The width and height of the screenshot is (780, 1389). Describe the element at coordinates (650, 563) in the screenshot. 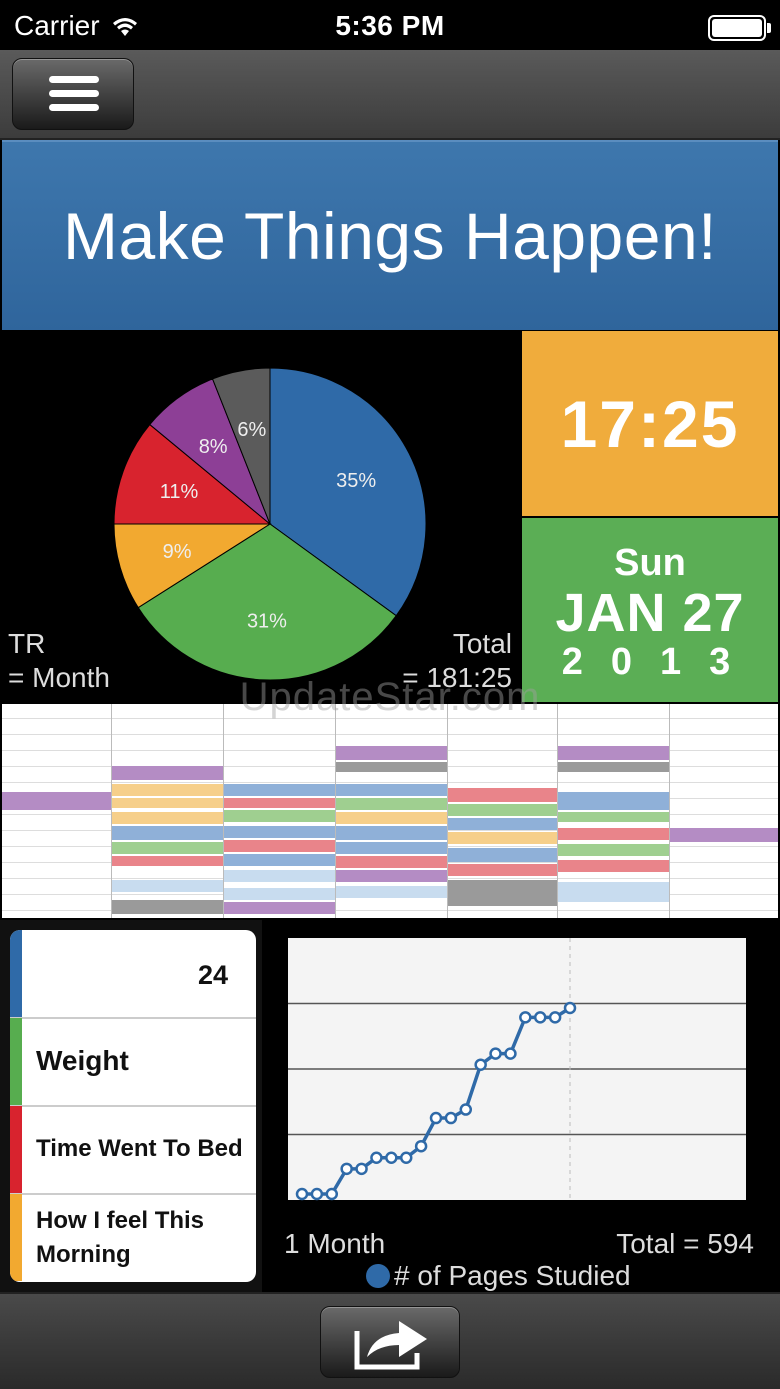

I see `date-day: Sun` at that location.